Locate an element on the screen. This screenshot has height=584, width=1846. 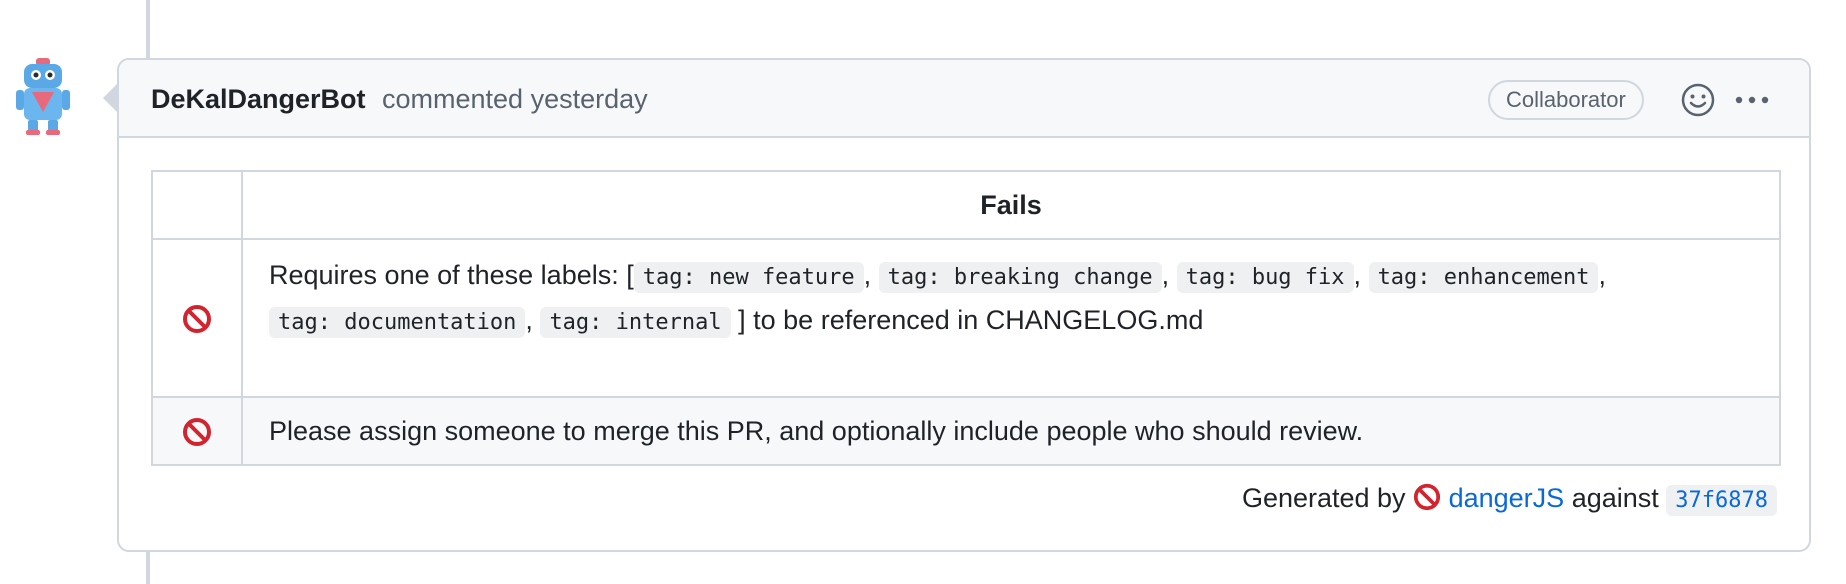
smiley-icon is located at coordinates (1698, 100).